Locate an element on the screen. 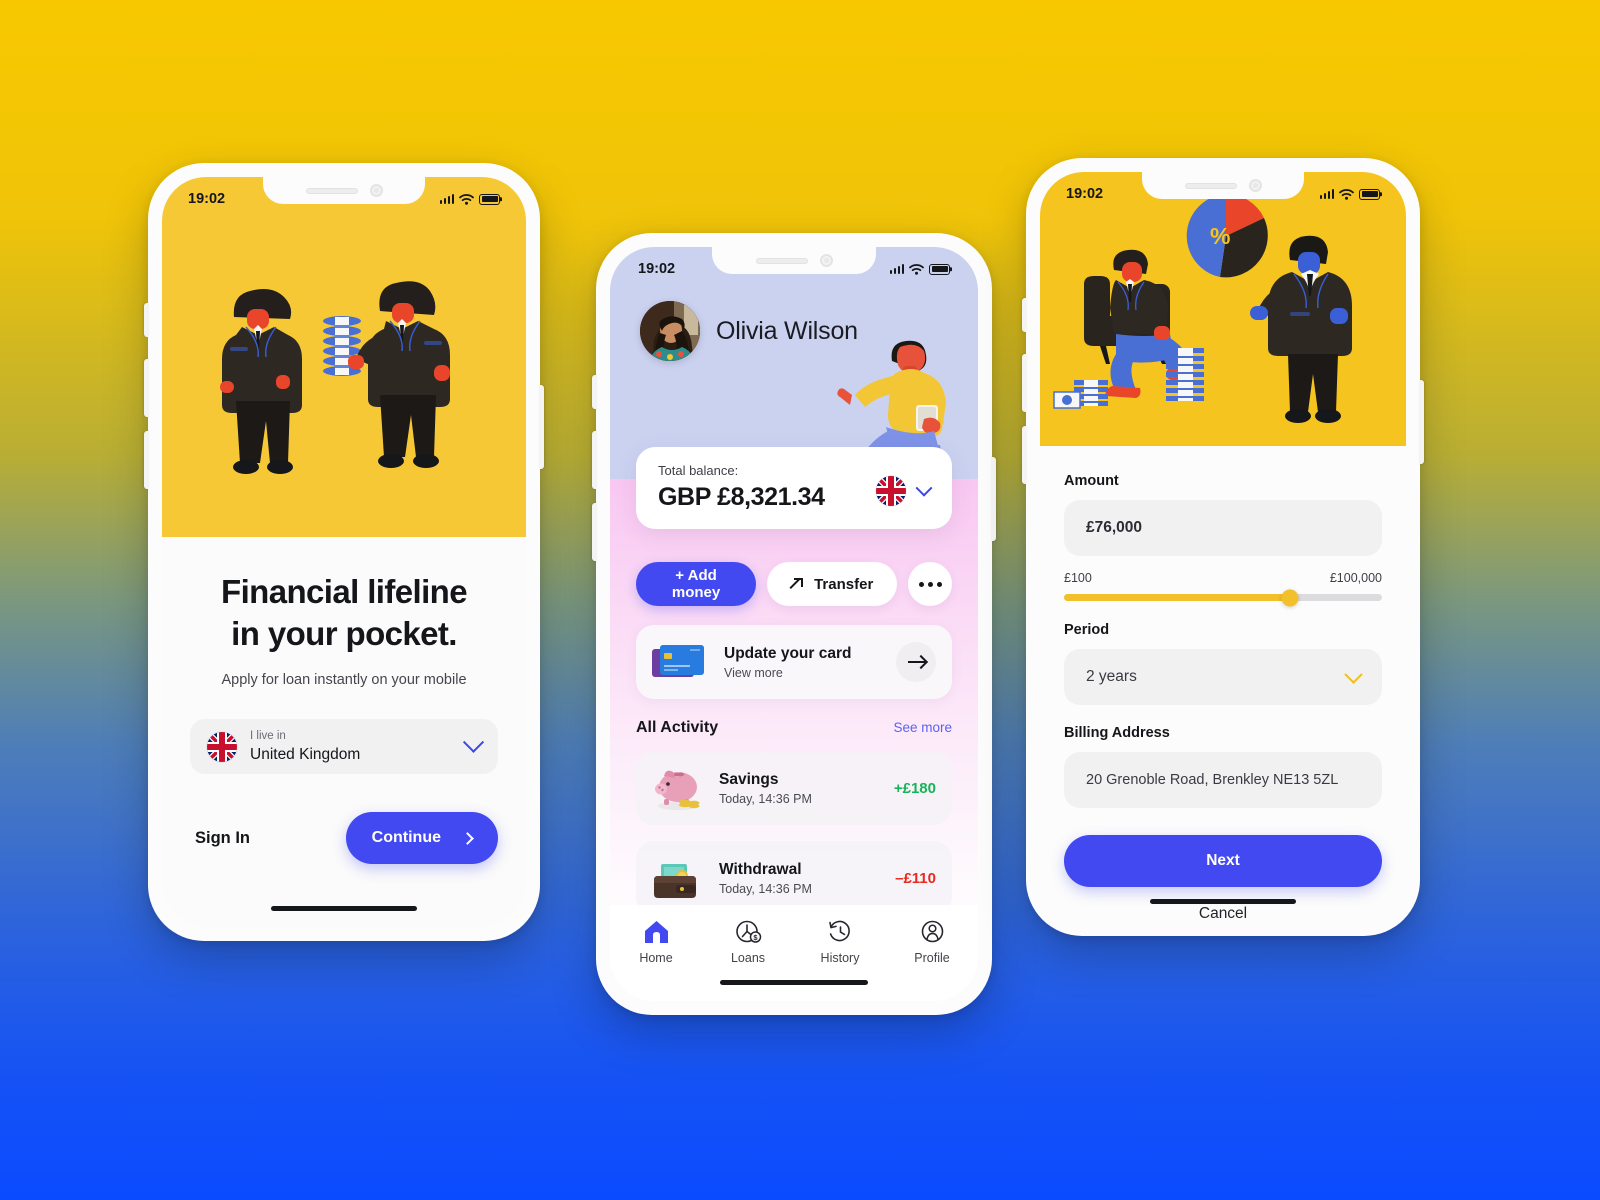  slider-thumb is located at coordinates (1290, 597).